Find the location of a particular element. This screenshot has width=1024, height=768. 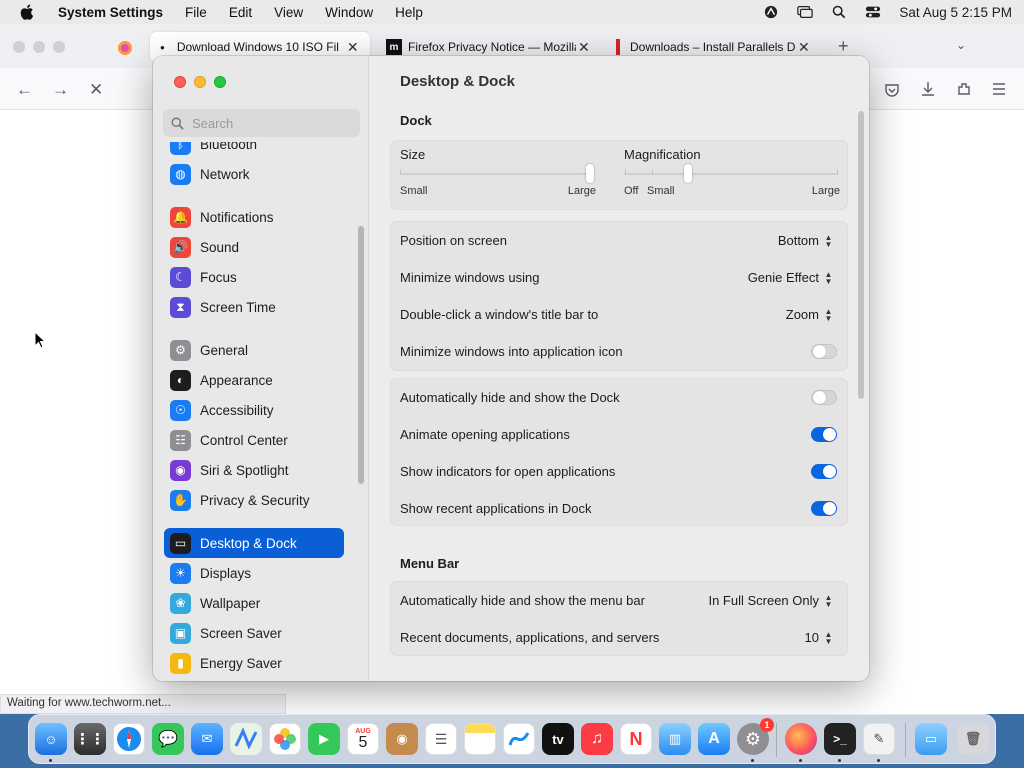

magnification-slider-knob is located at coordinates (688, 173).